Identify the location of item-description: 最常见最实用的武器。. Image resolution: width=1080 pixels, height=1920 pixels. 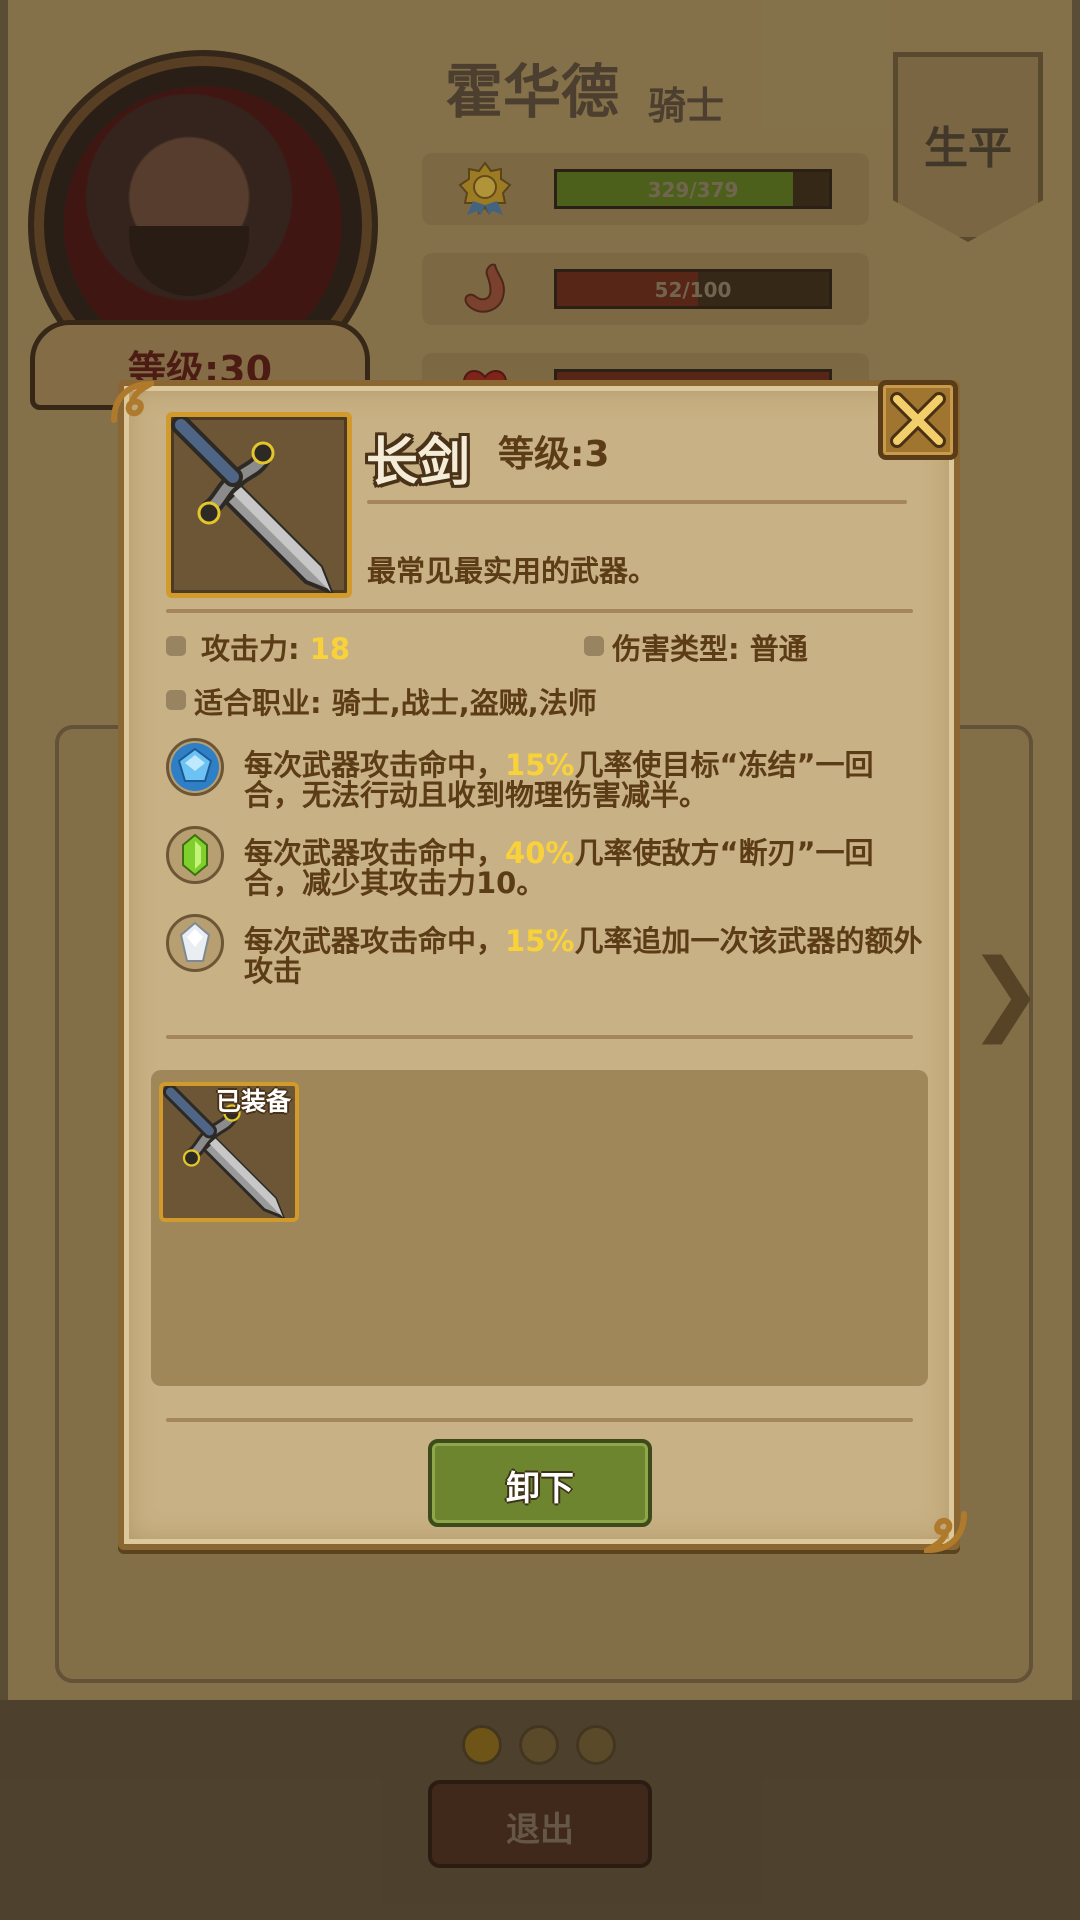
(512, 571).